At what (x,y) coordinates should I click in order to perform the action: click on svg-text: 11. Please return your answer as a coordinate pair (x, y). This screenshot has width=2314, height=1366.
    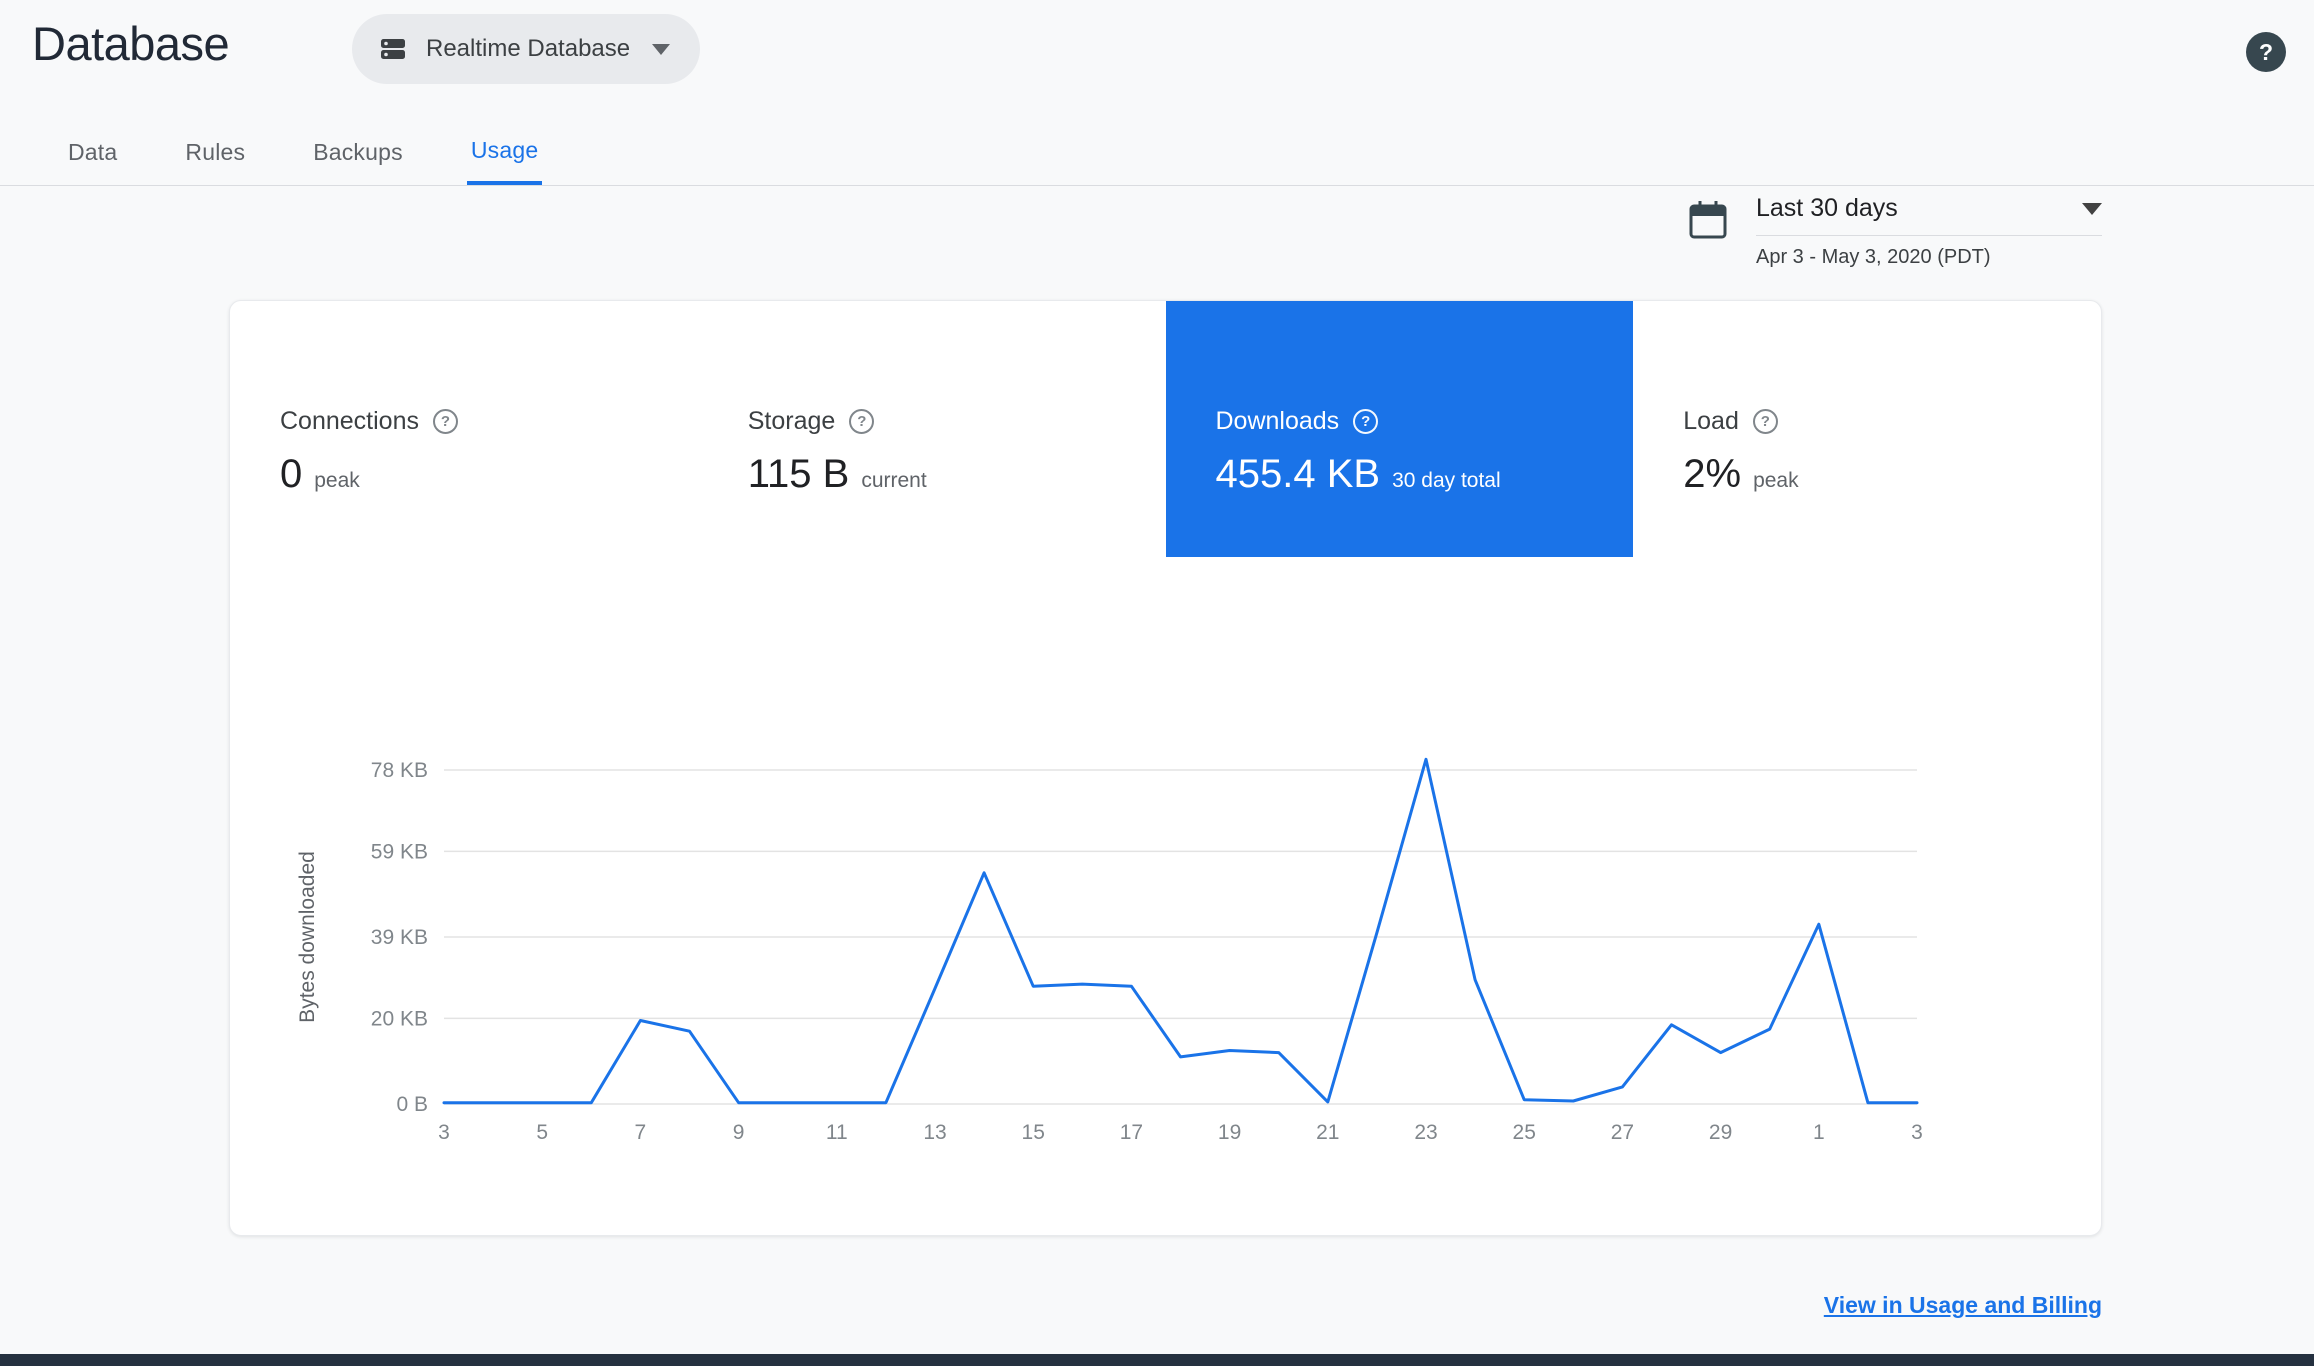
    Looking at the image, I should click on (837, 1132).